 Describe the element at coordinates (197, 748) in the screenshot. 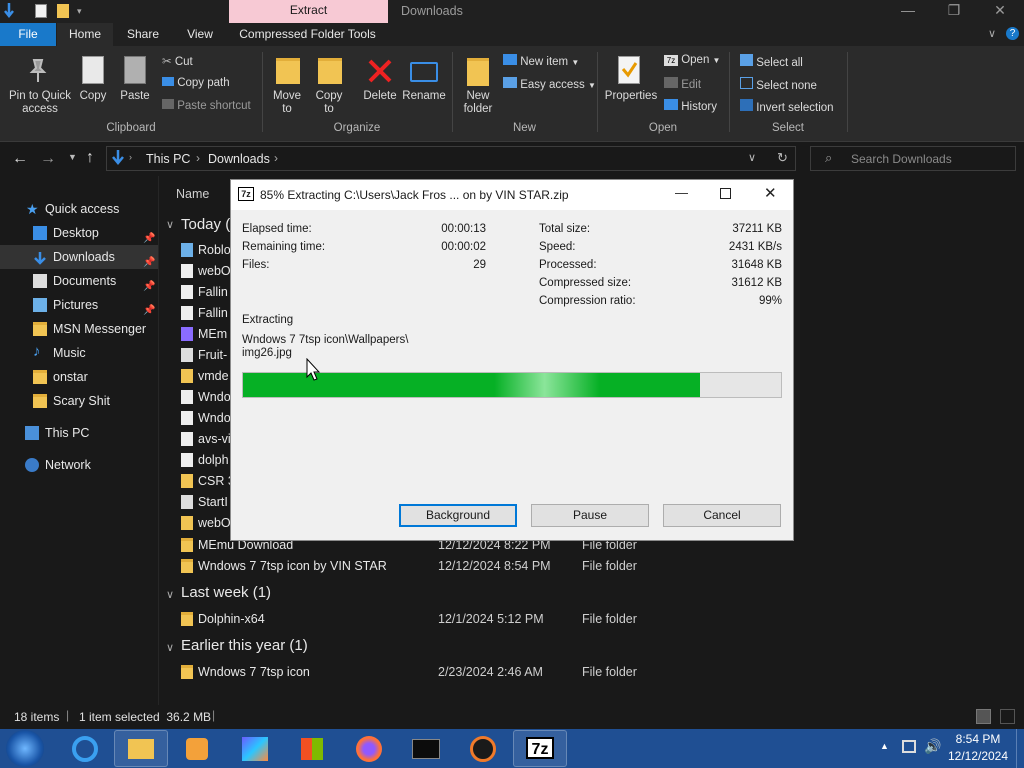

I see `media-player-icon` at that location.